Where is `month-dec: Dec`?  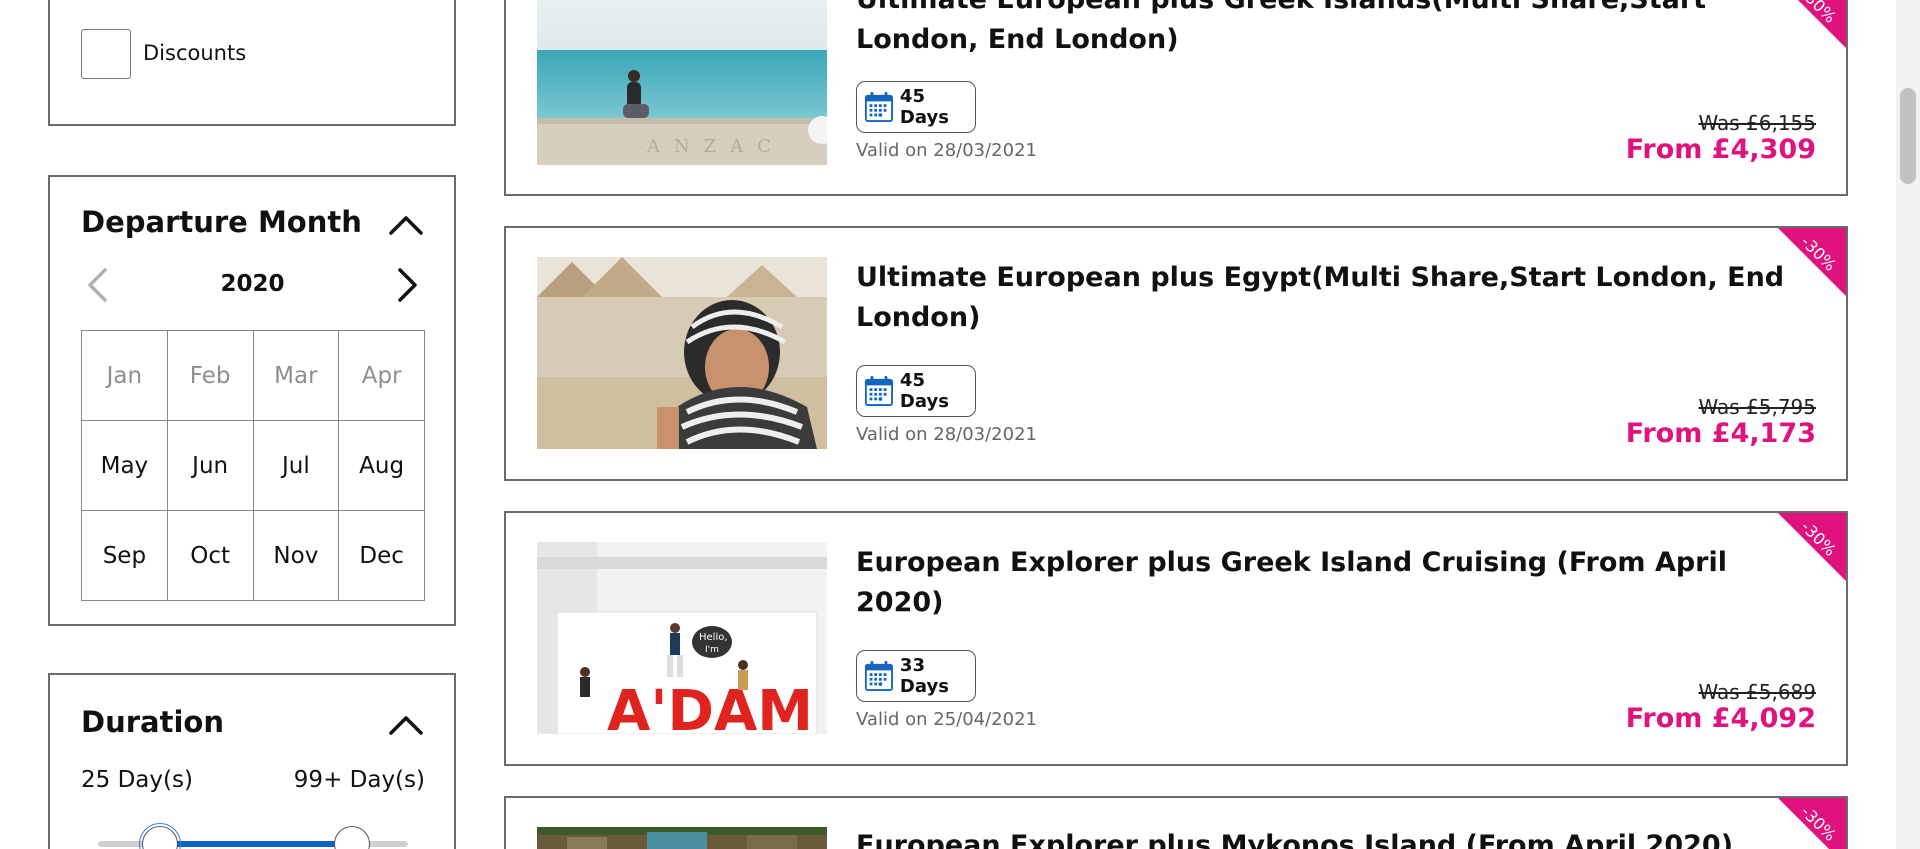
month-dec: Dec is located at coordinates (382, 556).